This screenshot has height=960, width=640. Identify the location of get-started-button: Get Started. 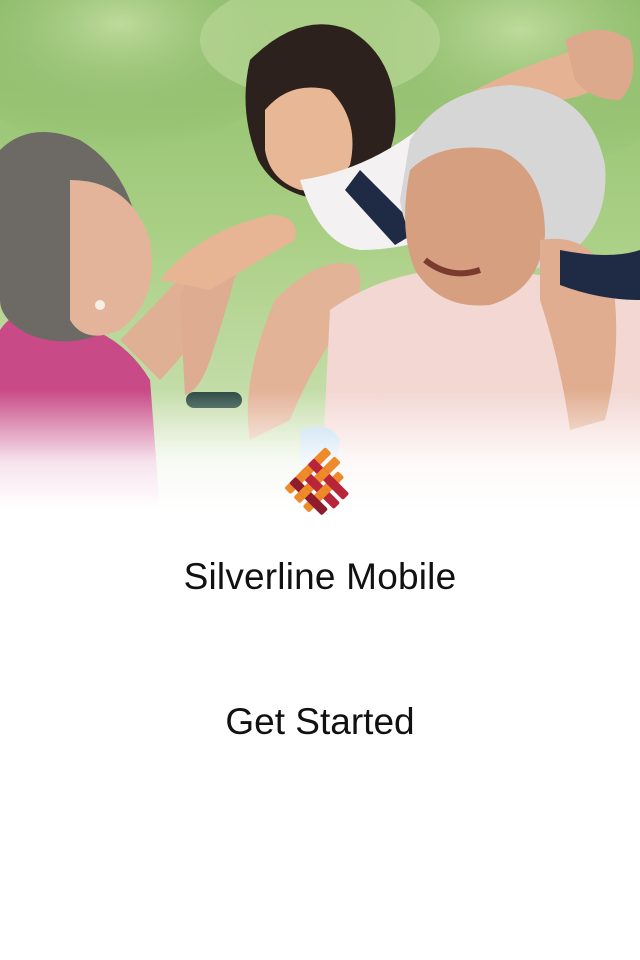
(320, 722).